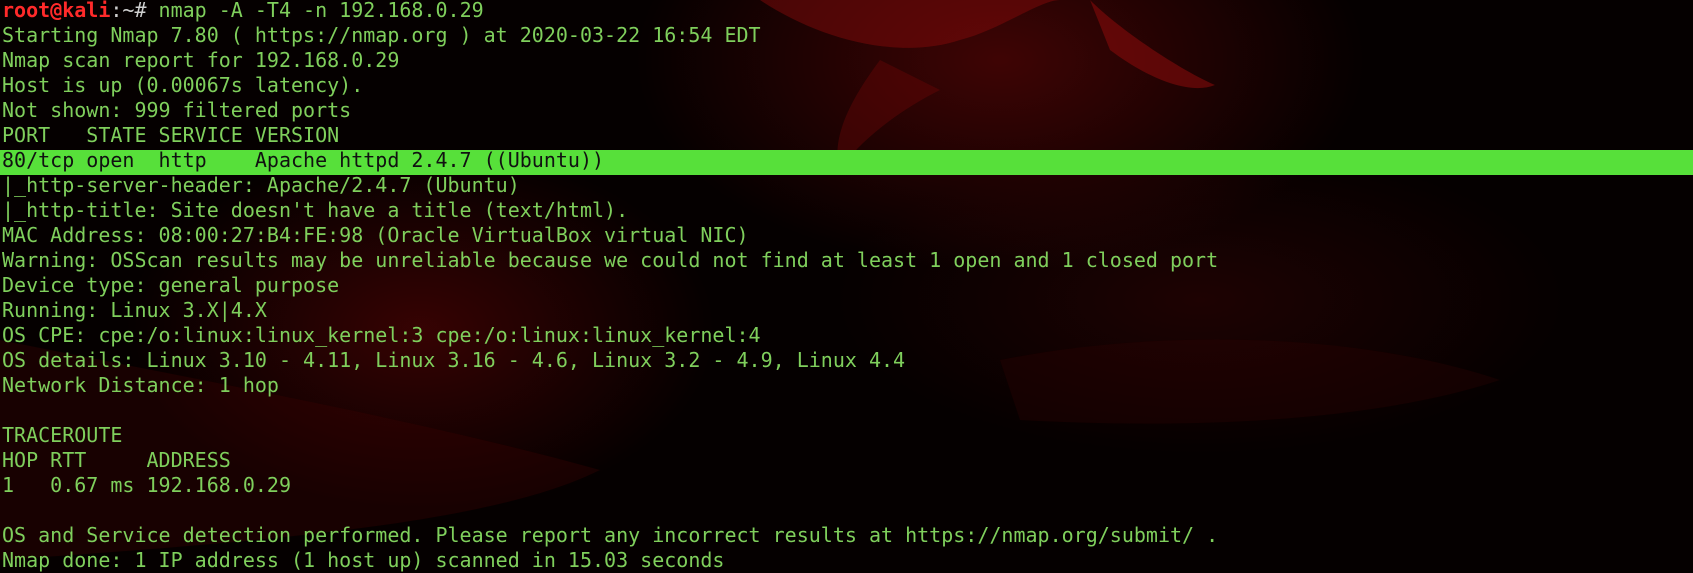  I want to click on traceroute-heading: TRACEROUTE, so click(62, 436).